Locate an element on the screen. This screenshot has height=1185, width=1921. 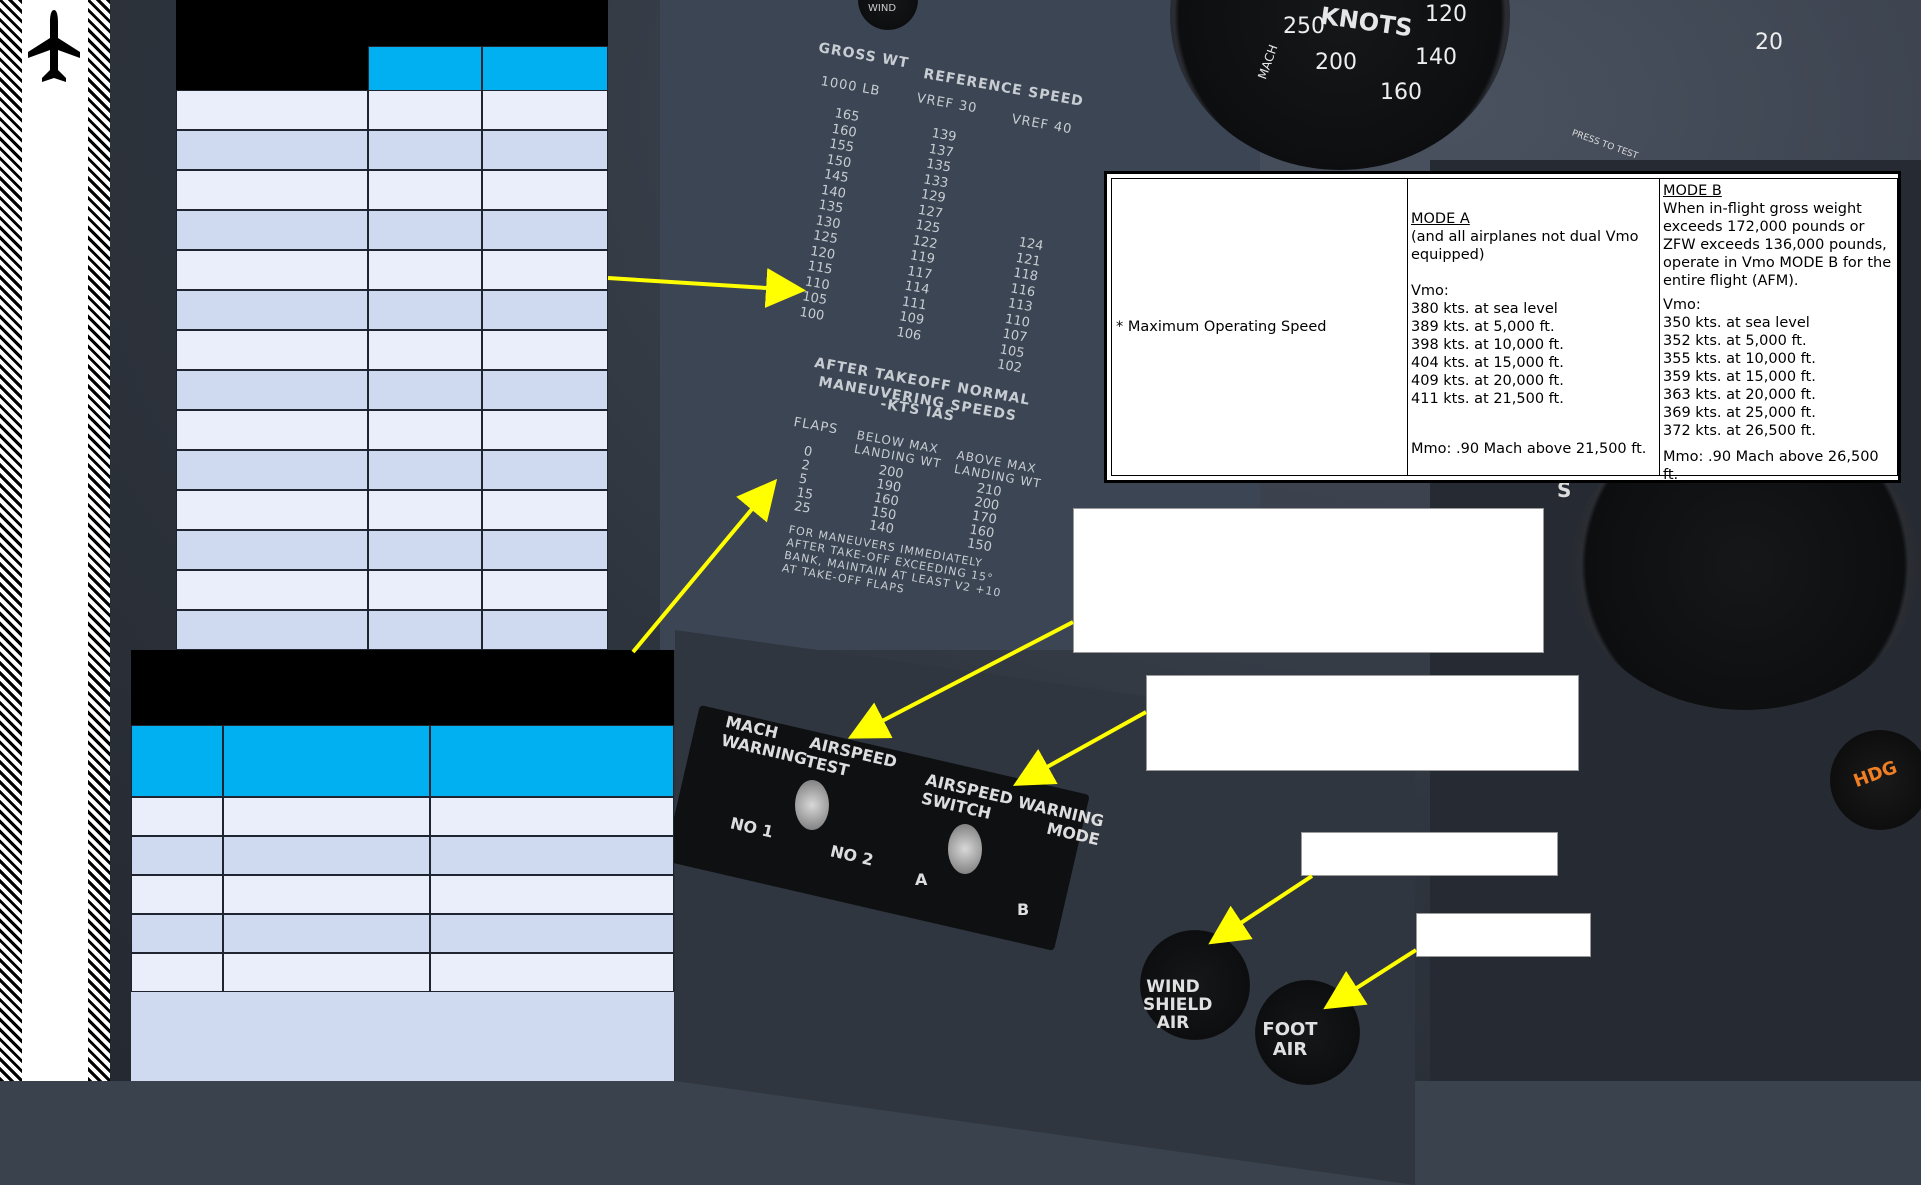
arrow-to-foot-air is located at coordinates (1370, 979).